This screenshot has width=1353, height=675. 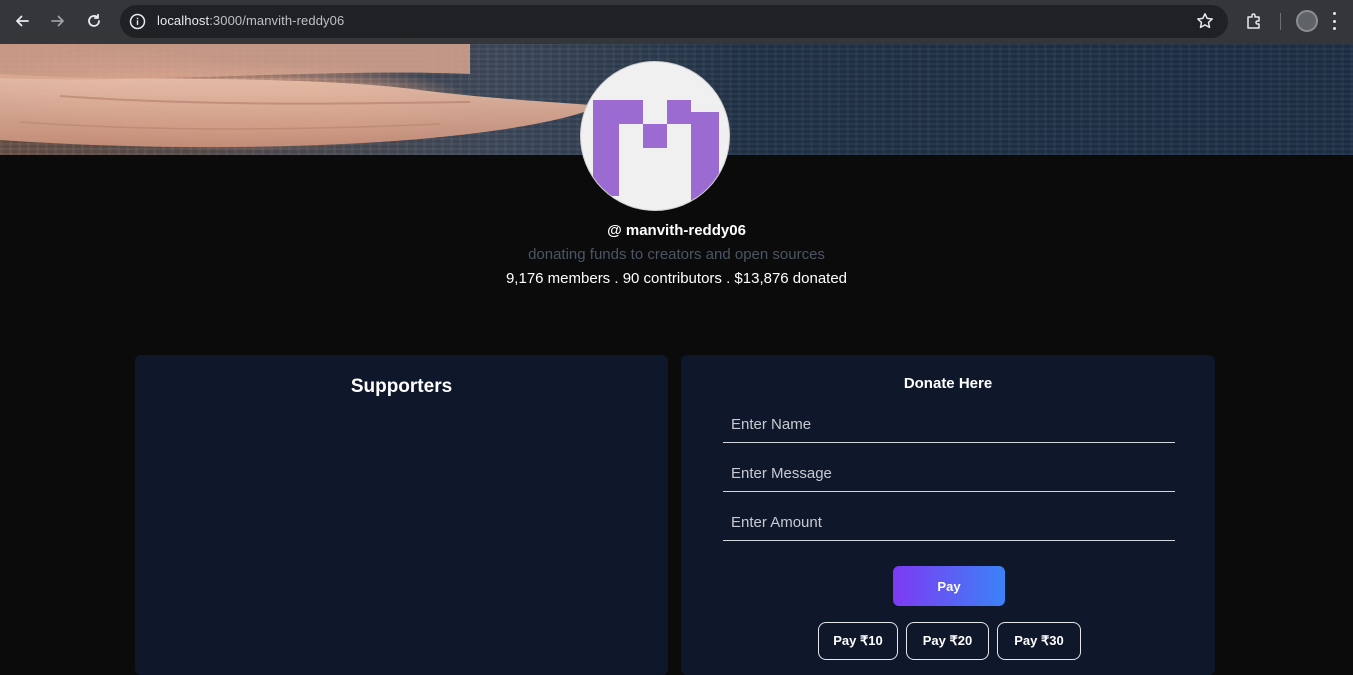 I want to click on bookmark-star-icon, so click(x=1205, y=21).